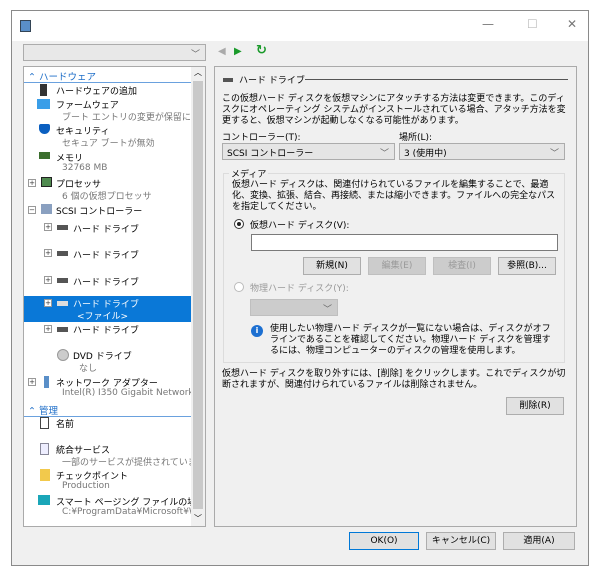 Image resolution: width=600 pixels, height=577 pixels. Describe the element at coordinates (44, 423) in the screenshot. I see `name-icon` at that location.